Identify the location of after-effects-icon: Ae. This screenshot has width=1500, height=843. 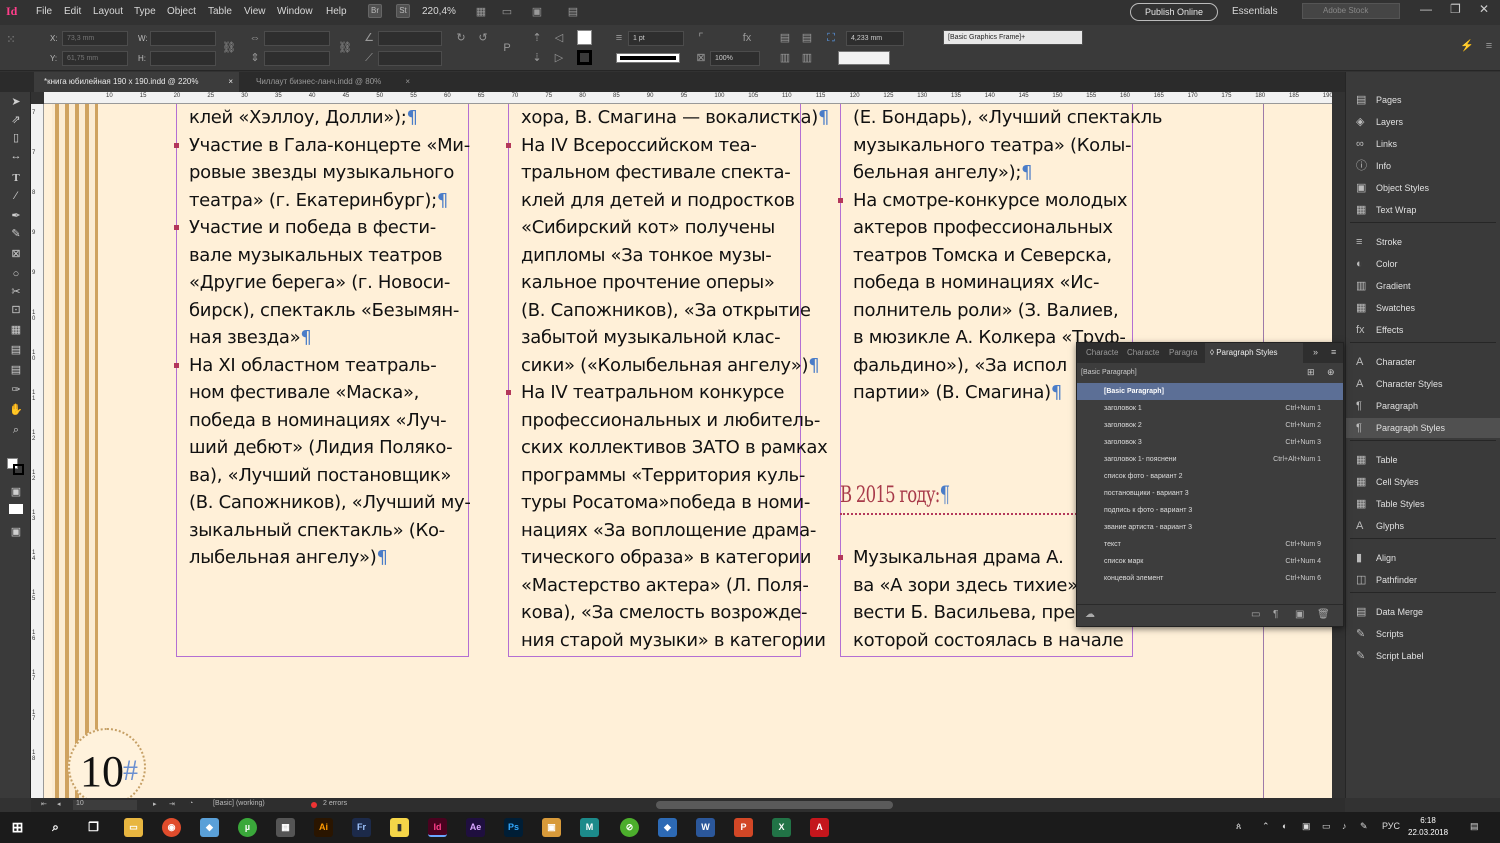
(475, 827).